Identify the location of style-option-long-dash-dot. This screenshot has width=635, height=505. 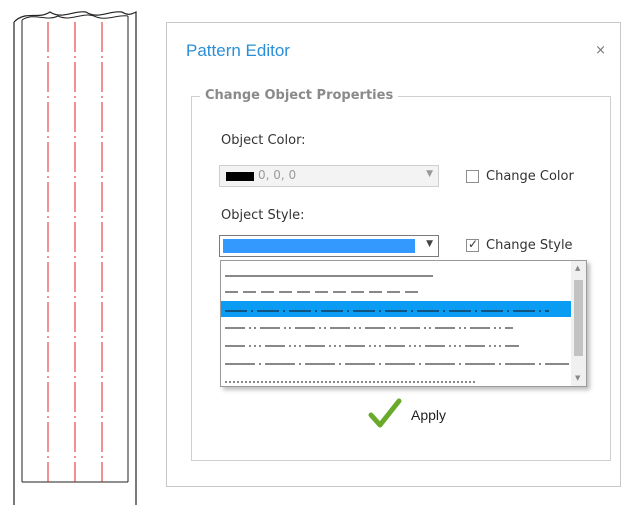
(396, 363).